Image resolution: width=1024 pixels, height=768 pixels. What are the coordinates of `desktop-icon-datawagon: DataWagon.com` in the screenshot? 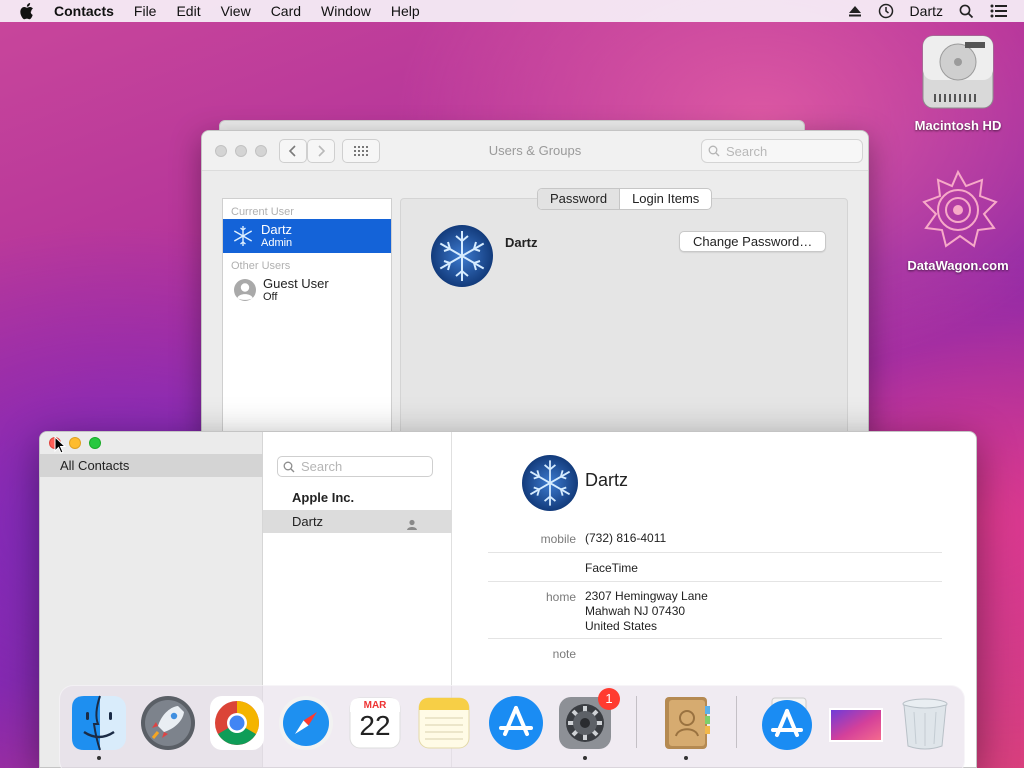 It's located at (958, 220).